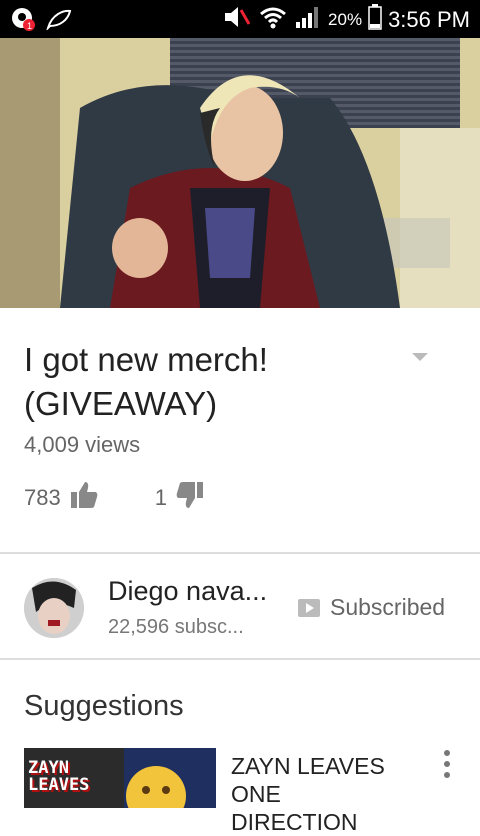 The height and width of the screenshot is (836, 480). I want to click on battery-icon, so click(375, 20).